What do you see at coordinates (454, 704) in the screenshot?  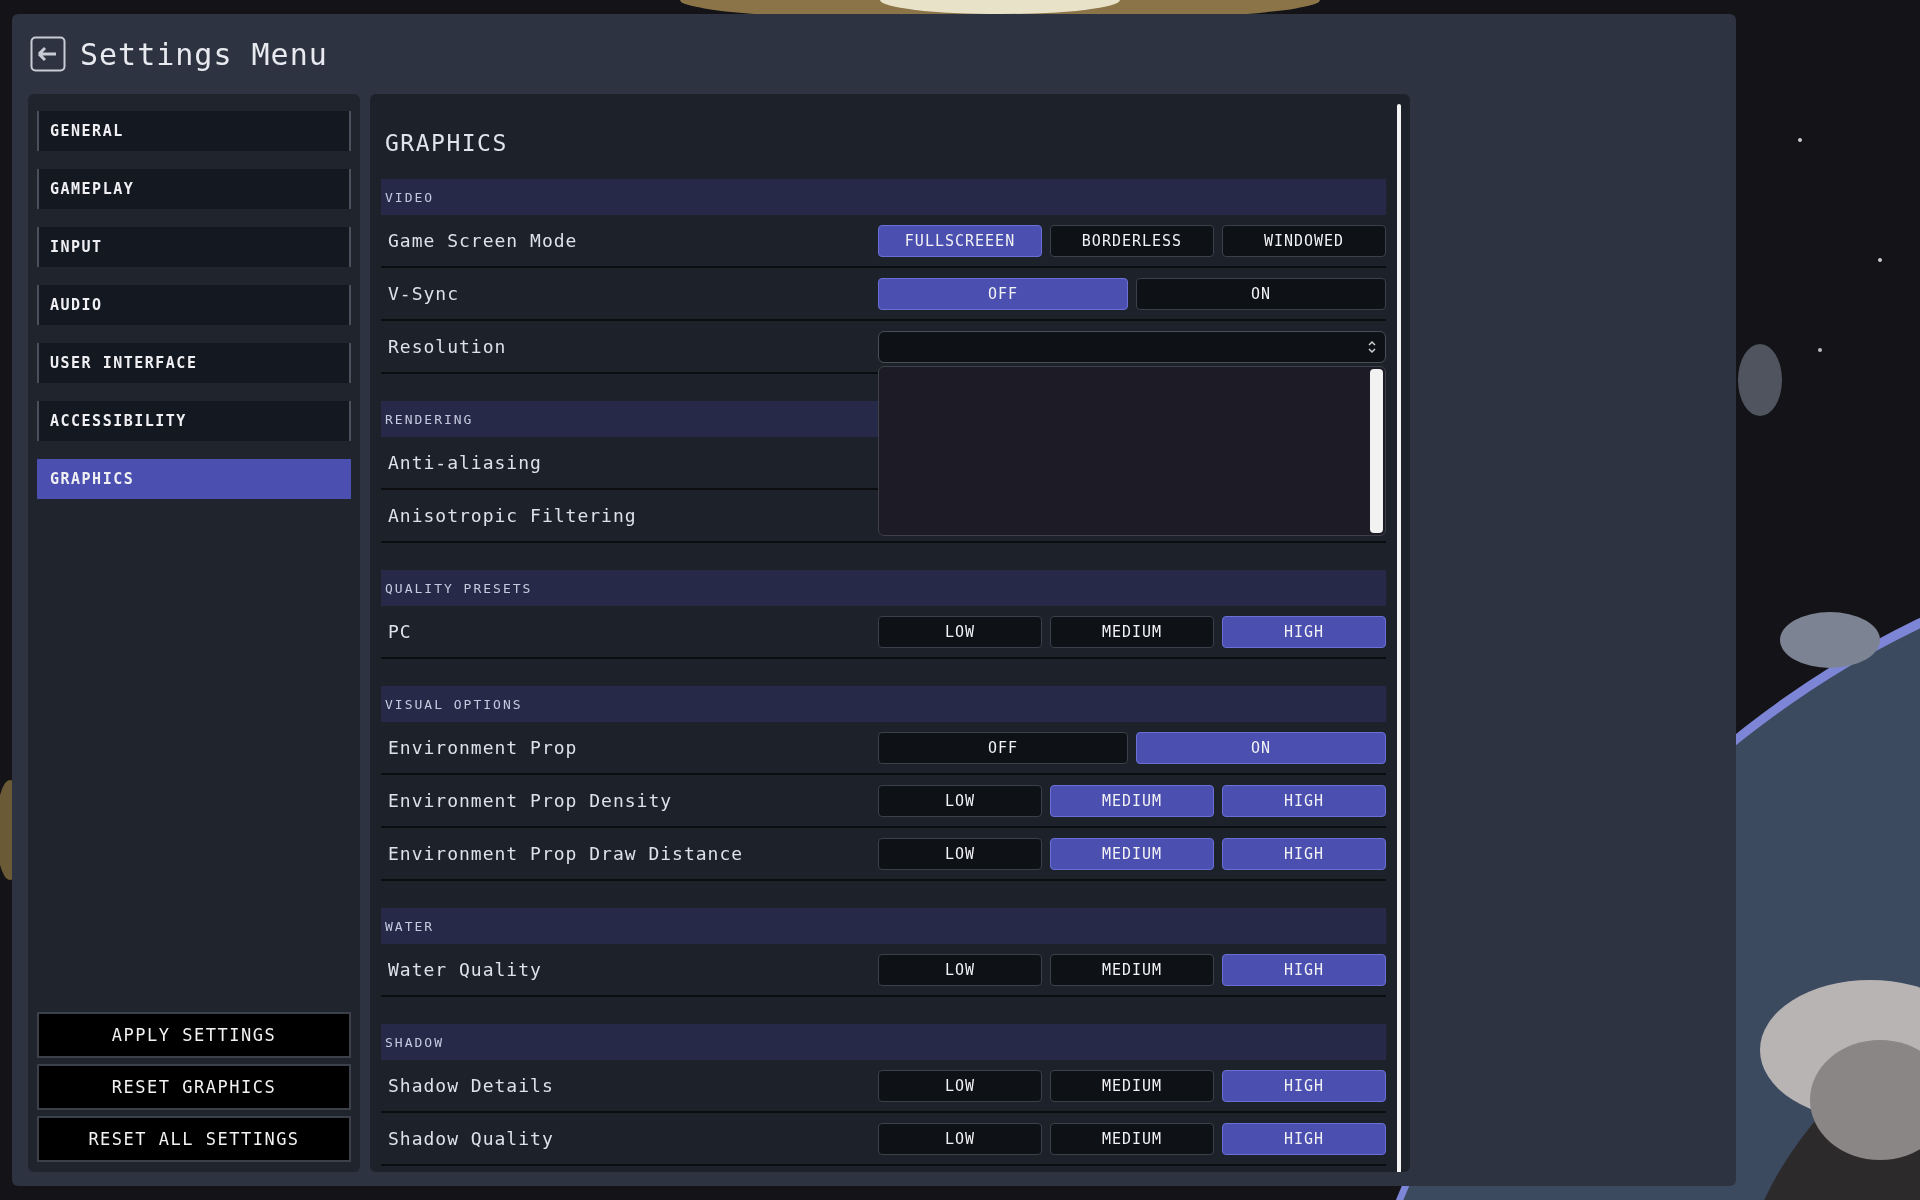 I see `section-header-label: VISUAL OPTIONS` at bounding box center [454, 704].